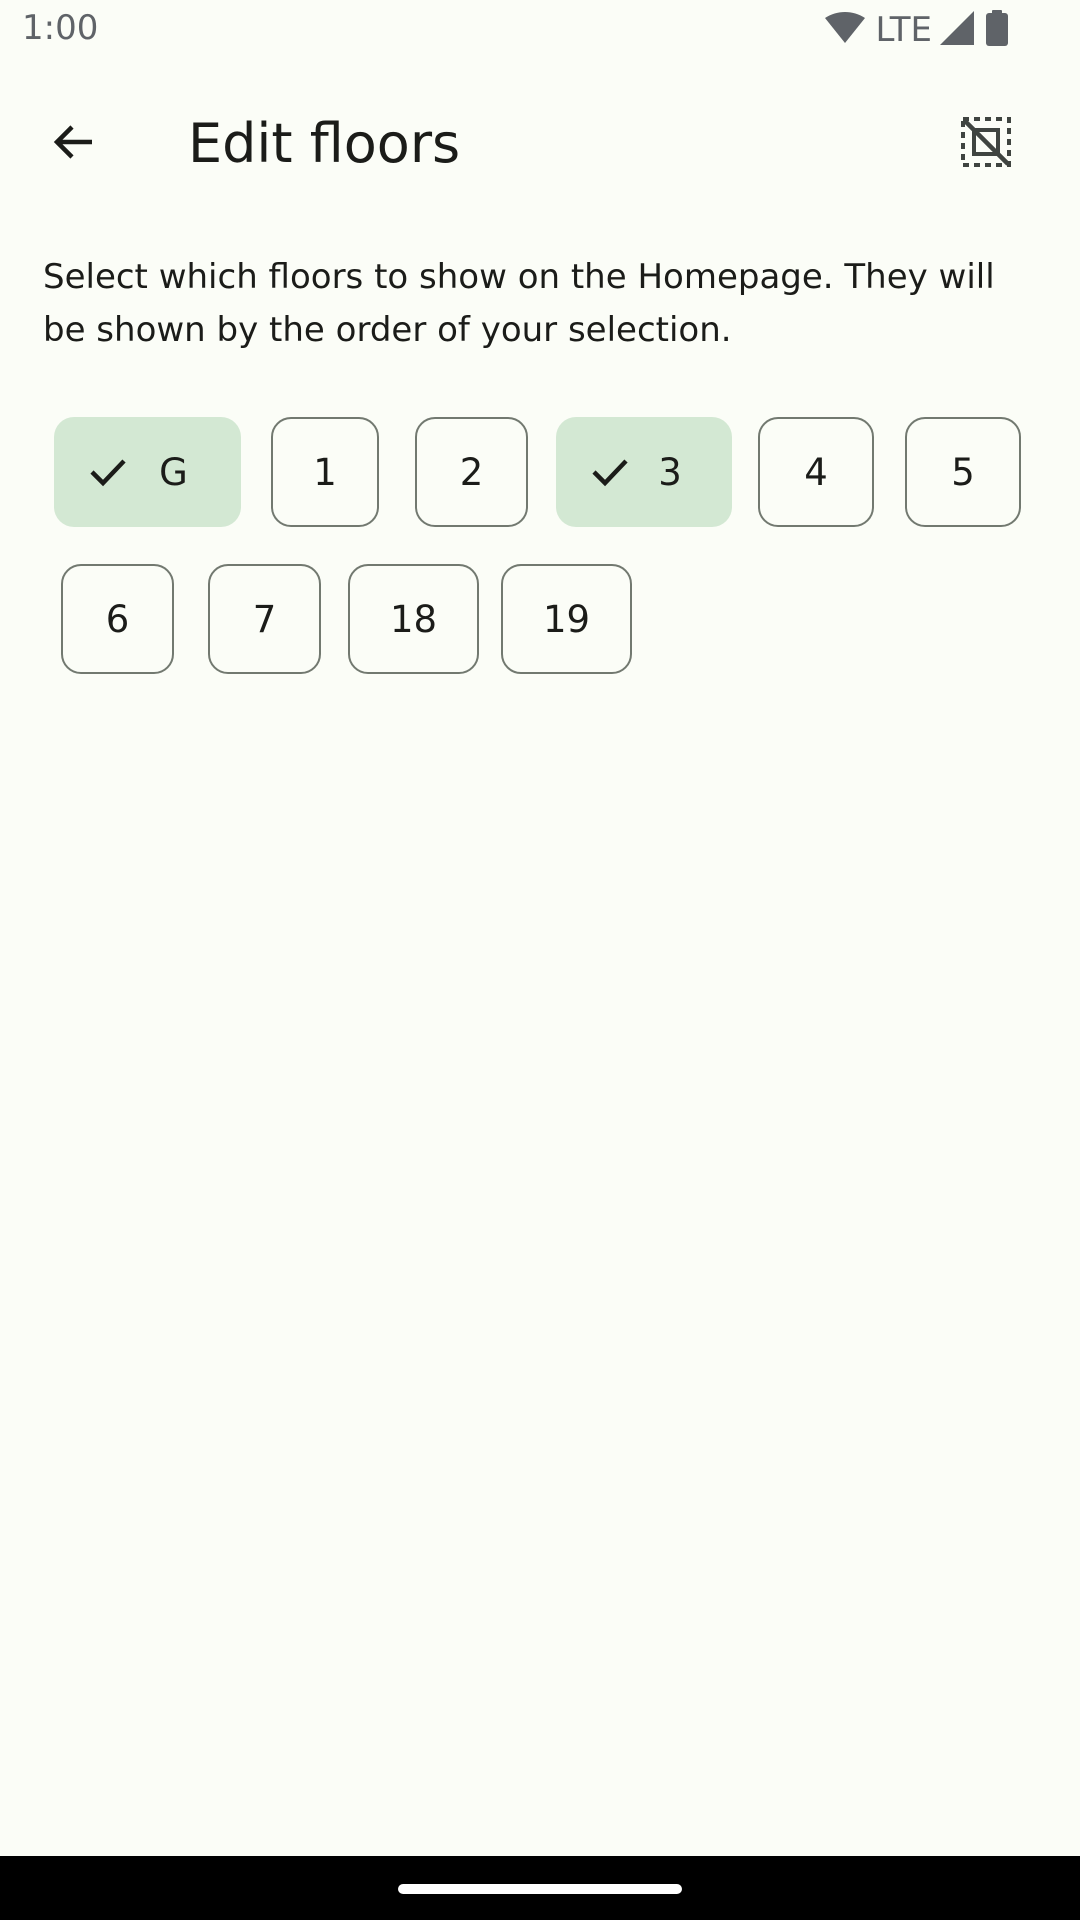  I want to click on floor-chip-label: 4, so click(816, 472).